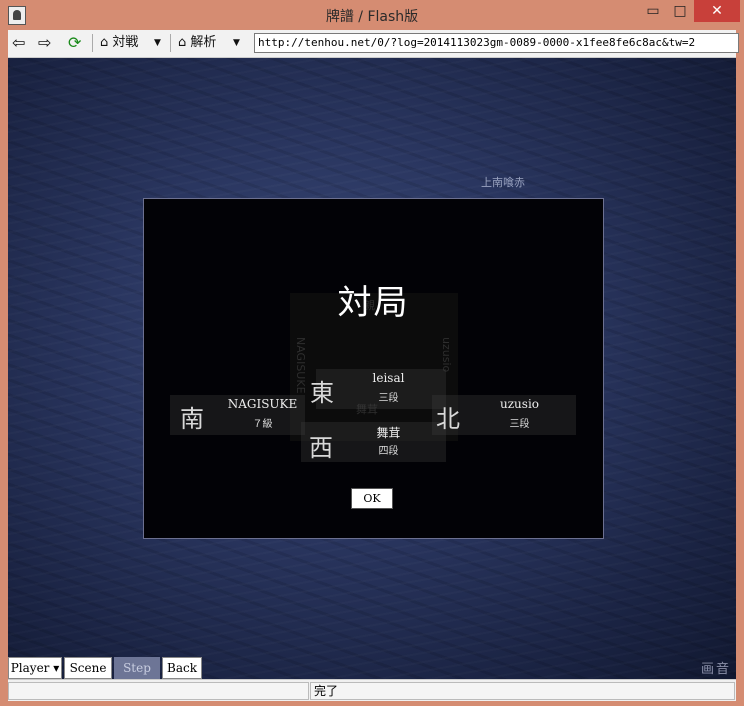 The height and width of the screenshot is (706, 744). I want to click on wind-label: 南, so click(192, 419).